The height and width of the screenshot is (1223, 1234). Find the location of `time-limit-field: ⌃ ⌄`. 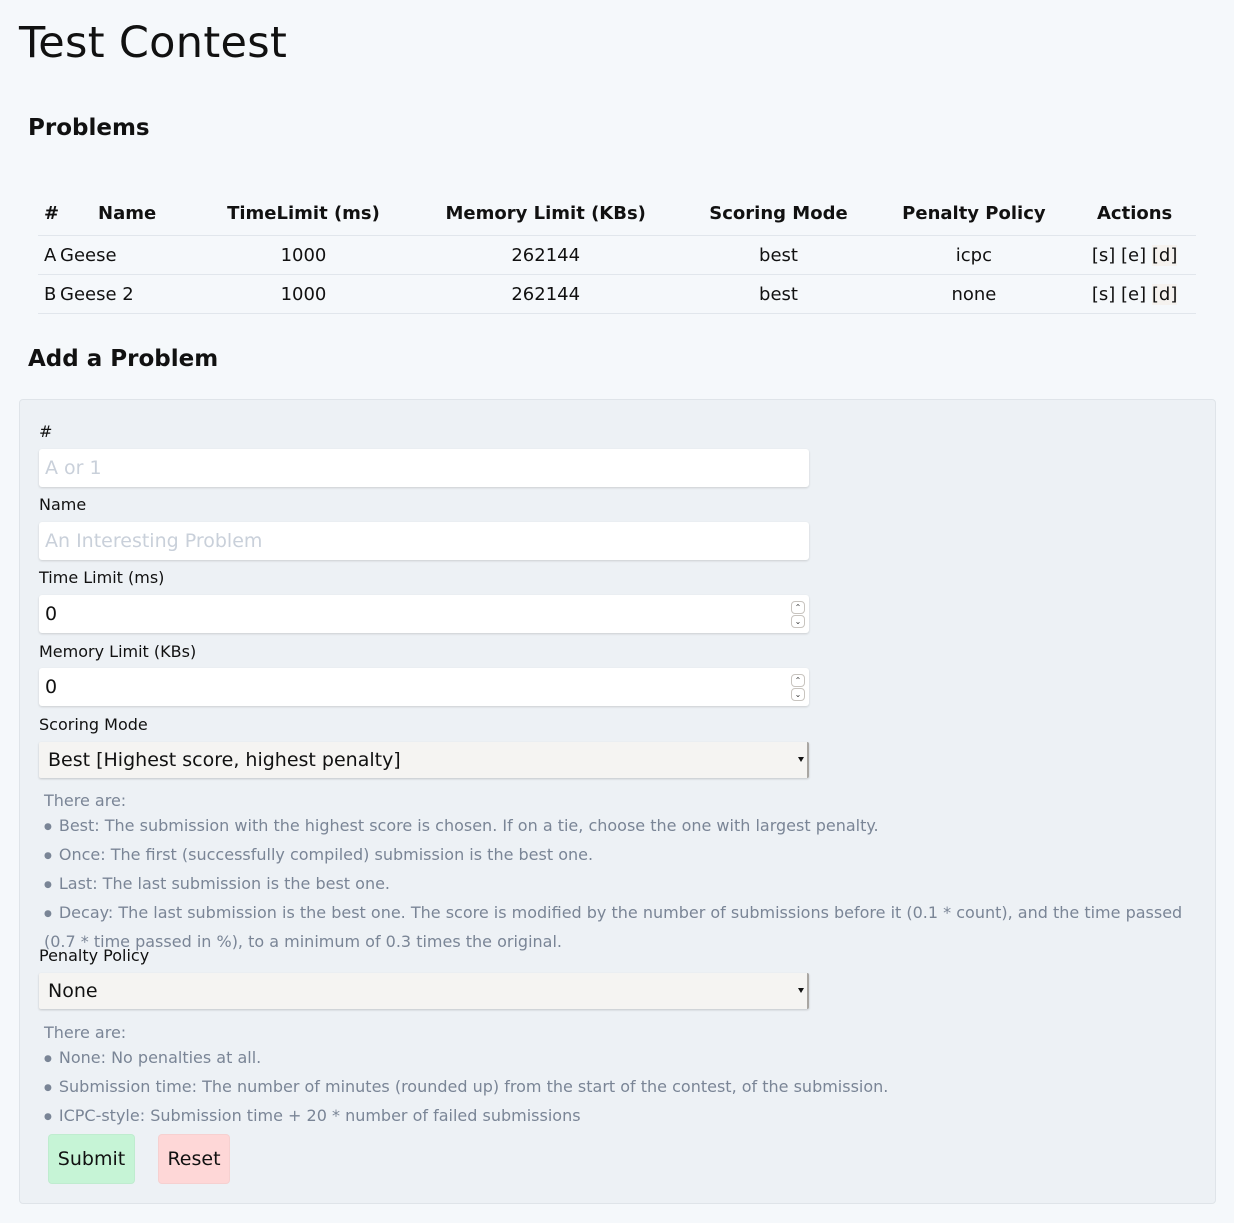

time-limit-field: ⌃ ⌄ is located at coordinates (424, 614).